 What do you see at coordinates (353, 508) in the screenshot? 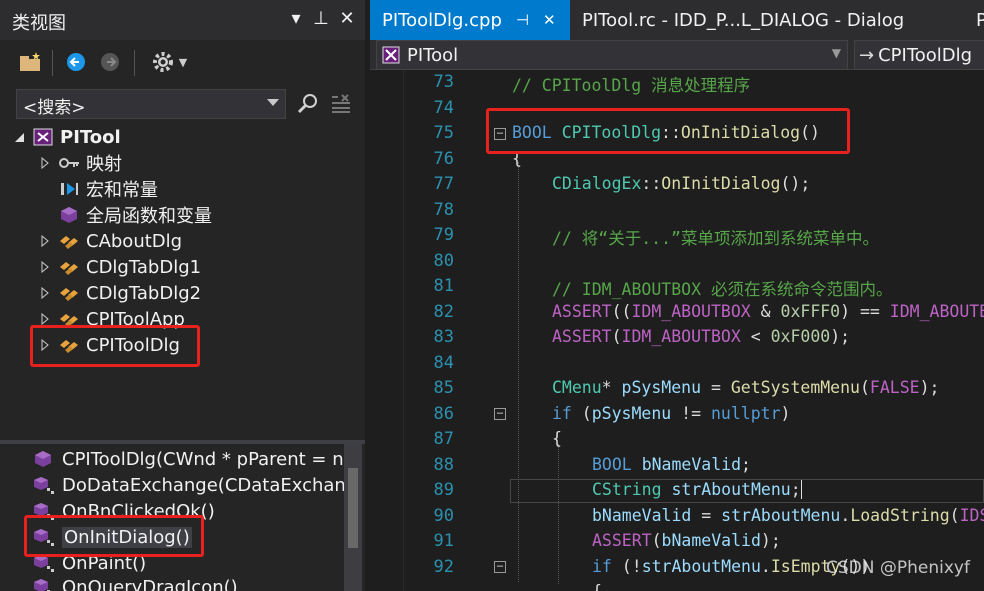
I see `scrollbar-thumb` at bounding box center [353, 508].